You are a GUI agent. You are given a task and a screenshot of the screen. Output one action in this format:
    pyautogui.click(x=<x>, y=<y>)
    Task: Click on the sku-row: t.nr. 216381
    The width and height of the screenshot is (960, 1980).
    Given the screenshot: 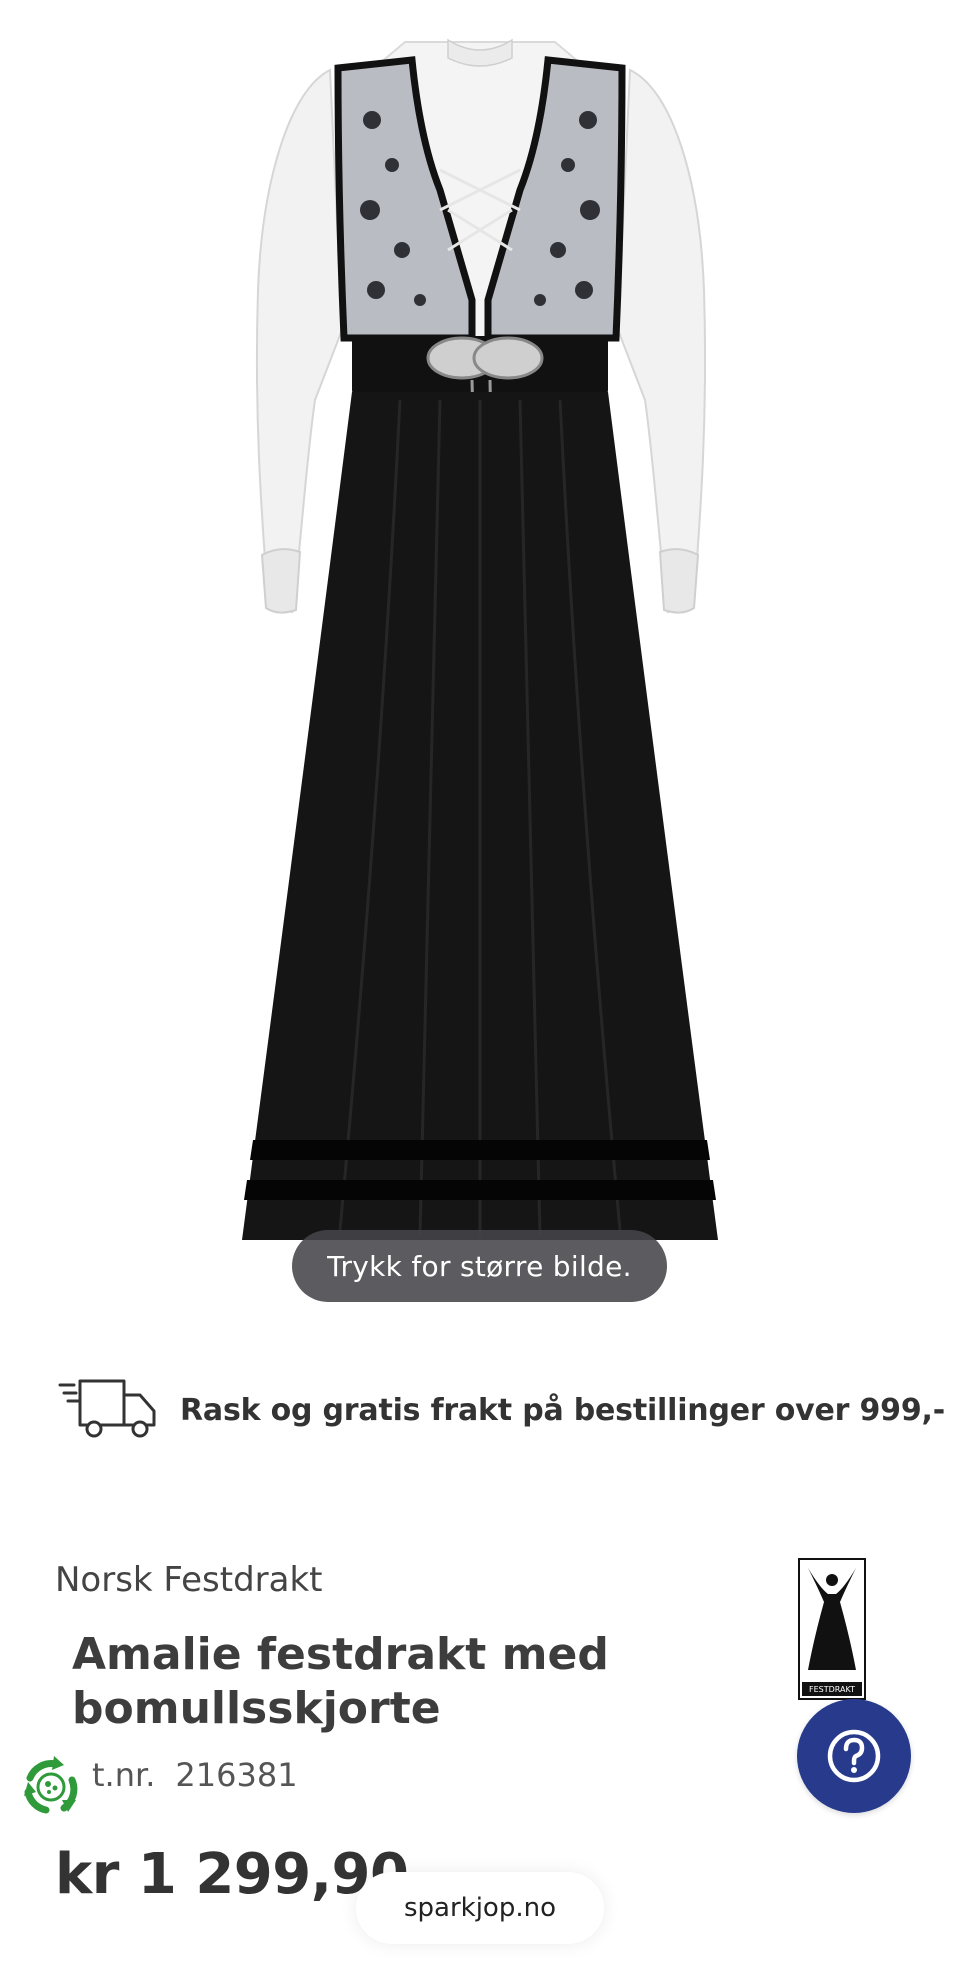 What is the action you would take?
    pyautogui.click(x=195, y=1775)
    